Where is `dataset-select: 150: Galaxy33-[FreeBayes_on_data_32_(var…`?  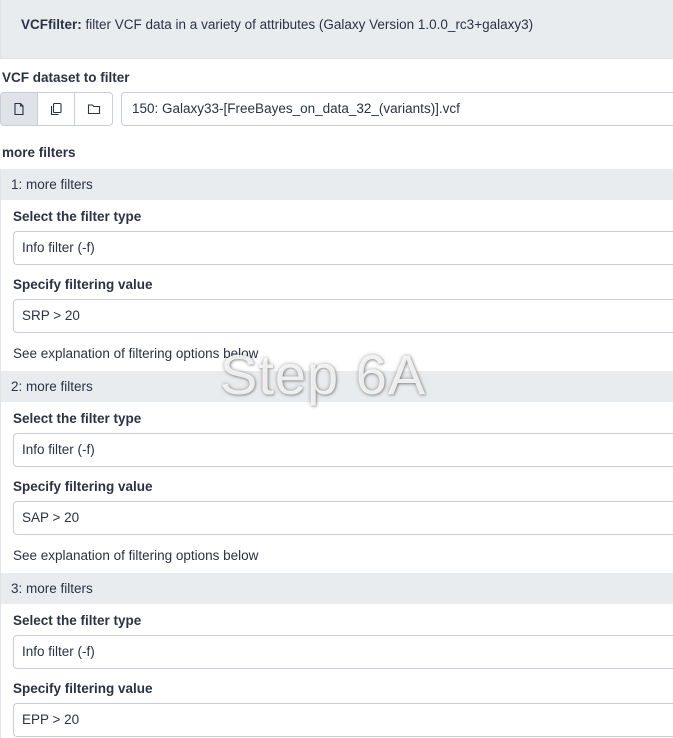 dataset-select: 150: Galaxy33-[FreeBayes_on_data_32_(var… is located at coordinates (397, 109).